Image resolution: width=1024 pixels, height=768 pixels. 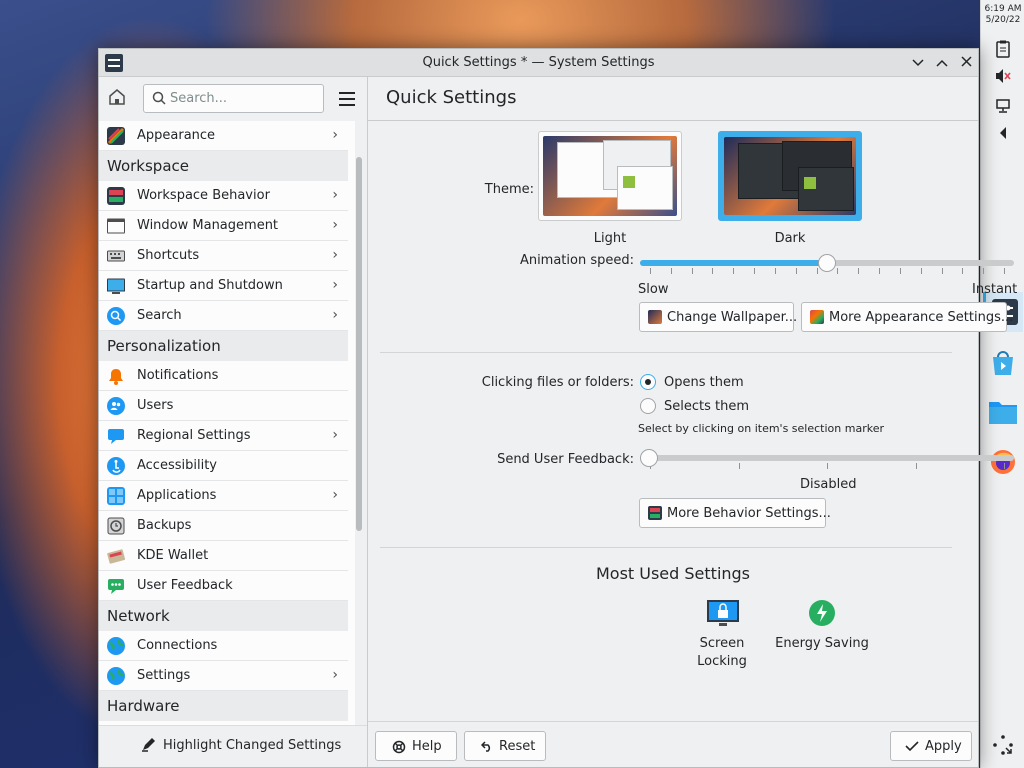 What do you see at coordinates (159, 98) in the screenshot?
I see `search-icon` at bounding box center [159, 98].